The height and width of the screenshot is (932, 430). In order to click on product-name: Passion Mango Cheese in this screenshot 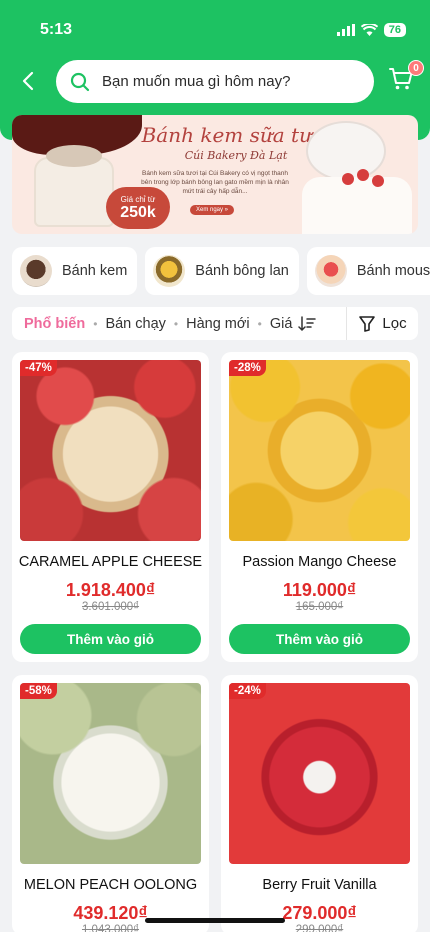, I will do `click(319, 562)`.